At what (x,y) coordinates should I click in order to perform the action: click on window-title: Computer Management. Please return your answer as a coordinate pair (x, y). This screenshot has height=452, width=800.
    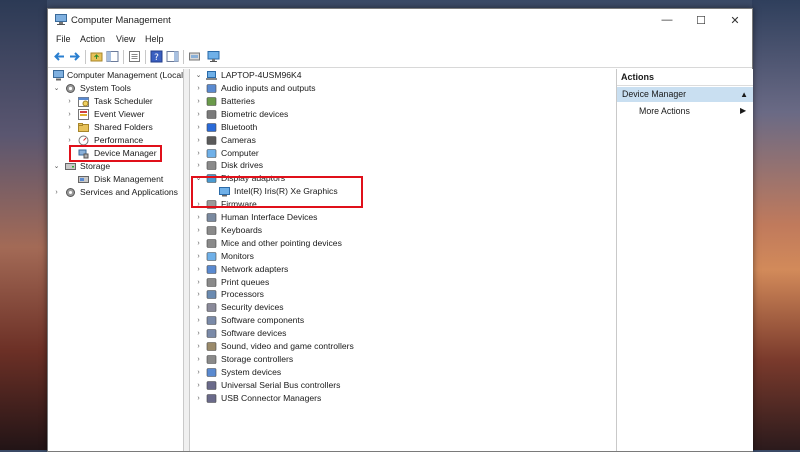
    Looking at the image, I should click on (121, 20).